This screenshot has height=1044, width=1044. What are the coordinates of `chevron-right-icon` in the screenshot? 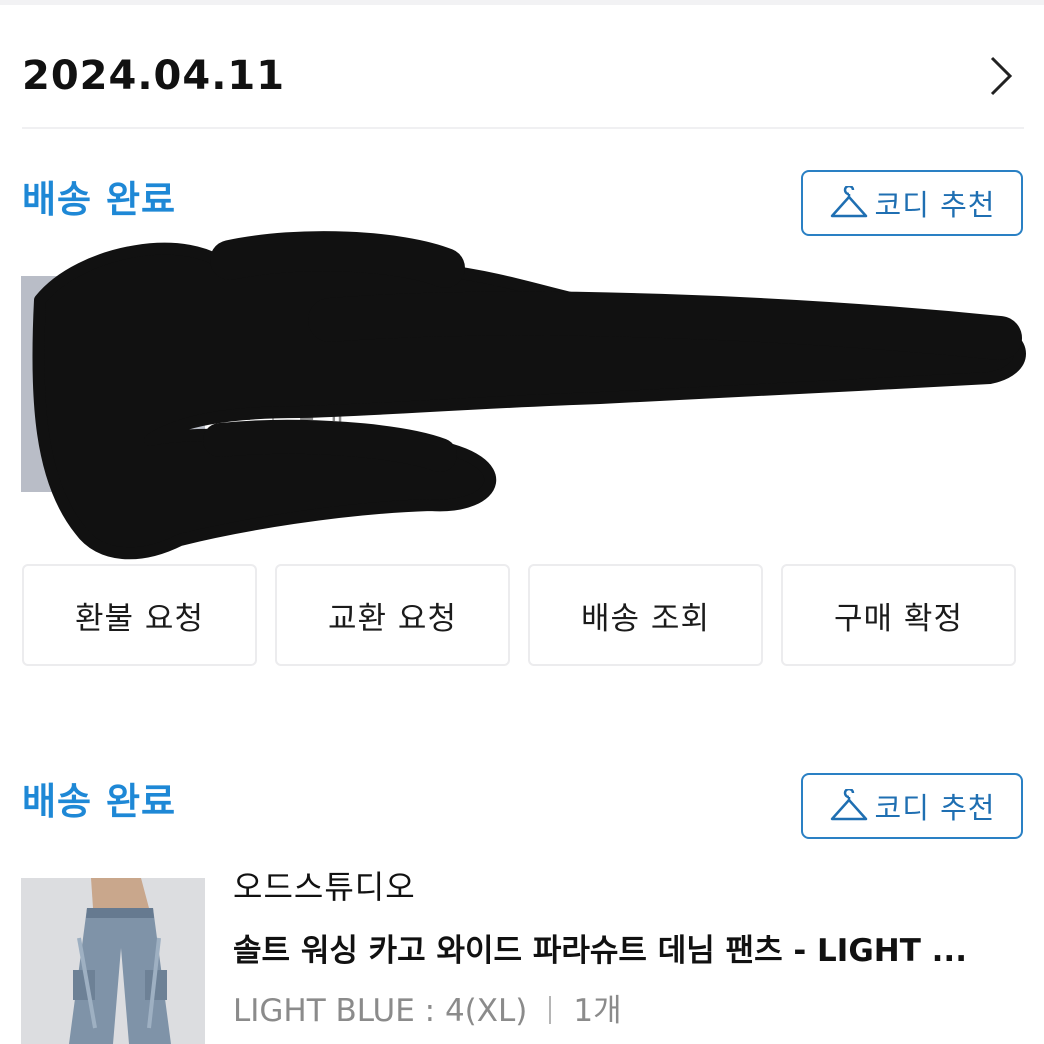 It's located at (1000, 76).